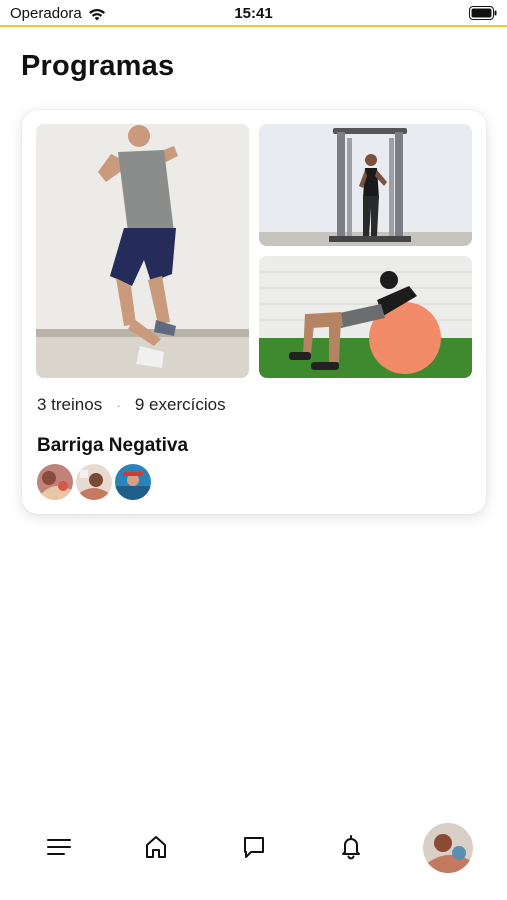 This screenshot has height=900, width=507. I want to click on battery-icon, so click(483, 13).